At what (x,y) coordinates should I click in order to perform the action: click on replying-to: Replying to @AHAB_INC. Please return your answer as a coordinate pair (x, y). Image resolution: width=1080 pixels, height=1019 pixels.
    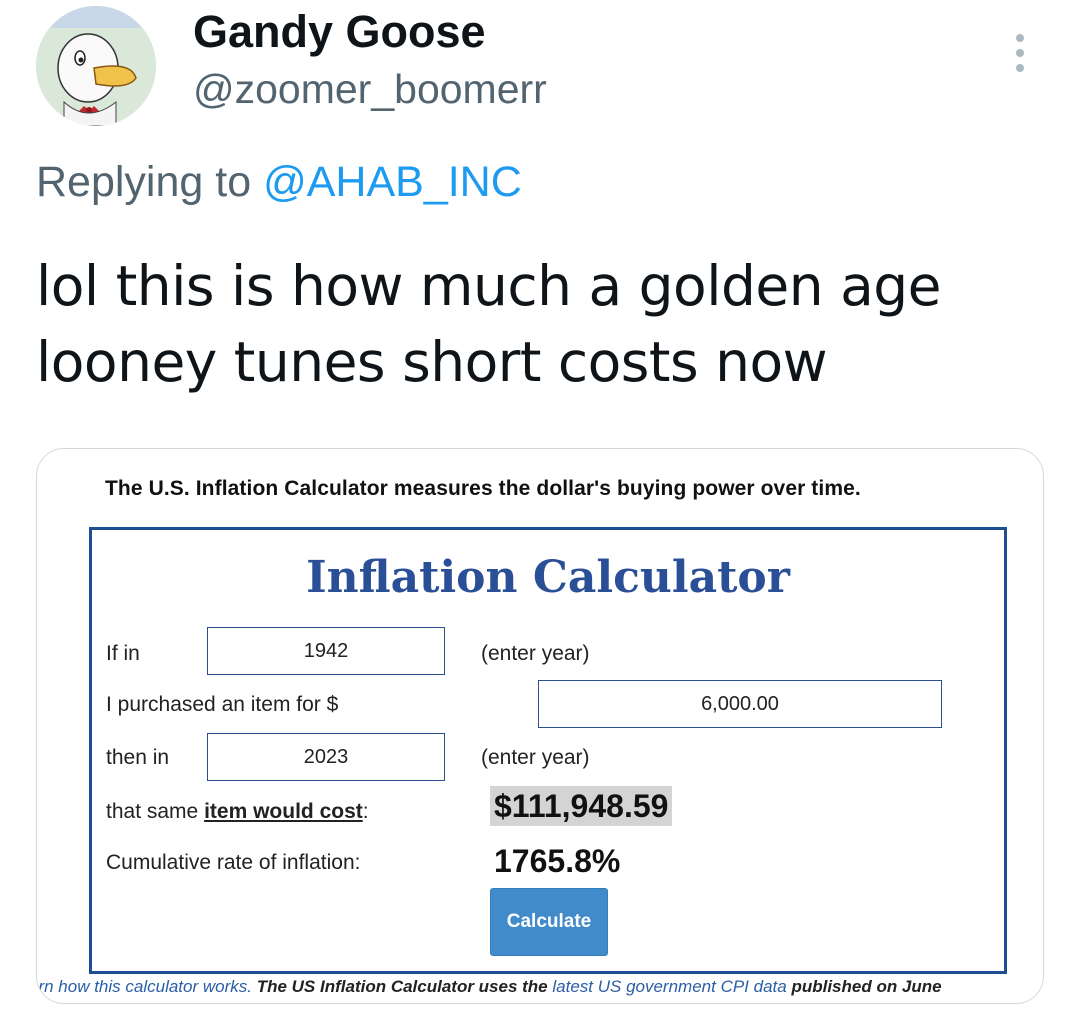
    Looking at the image, I should click on (279, 182).